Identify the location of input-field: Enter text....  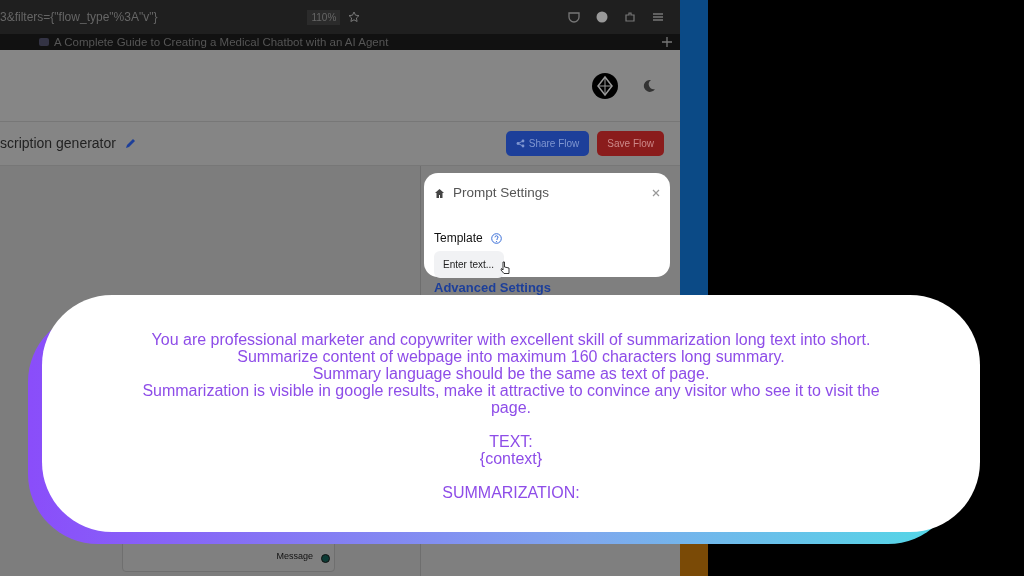
(469, 265).